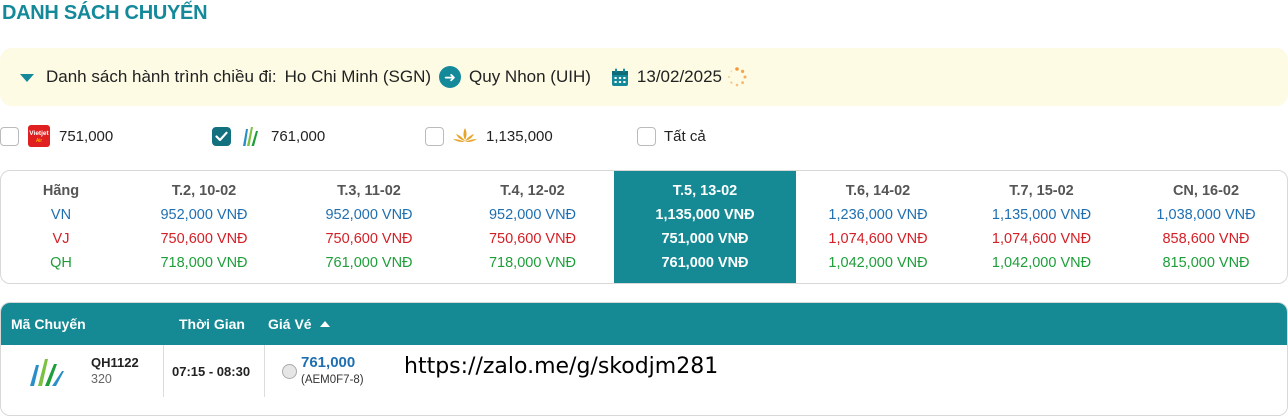  What do you see at coordinates (115, 362) in the screenshot?
I see `flight-code: QH1122` at bounding box center [115, 362].